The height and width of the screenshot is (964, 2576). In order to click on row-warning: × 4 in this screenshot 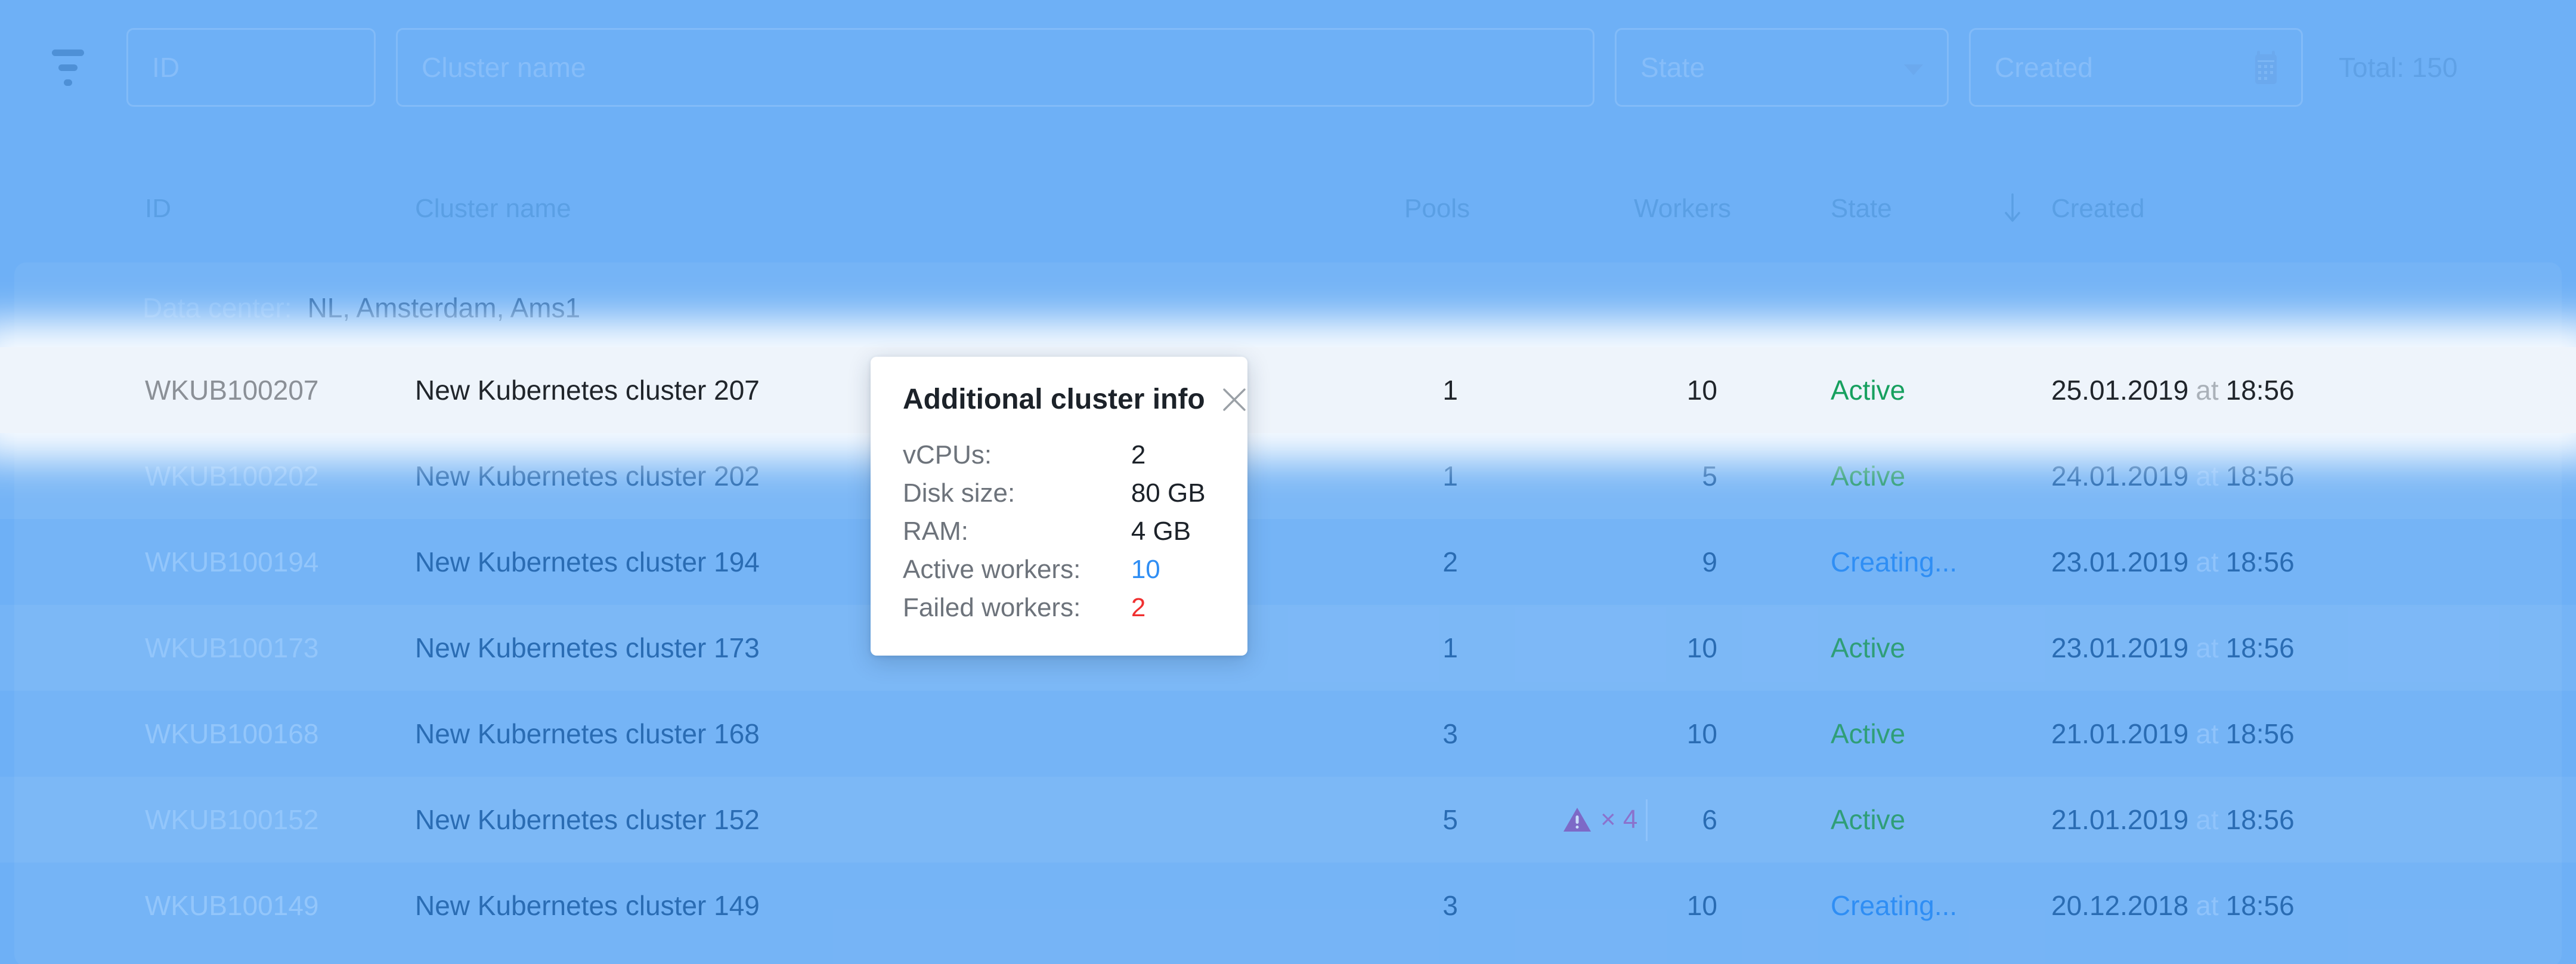, I will do `click(1599, 820)`.